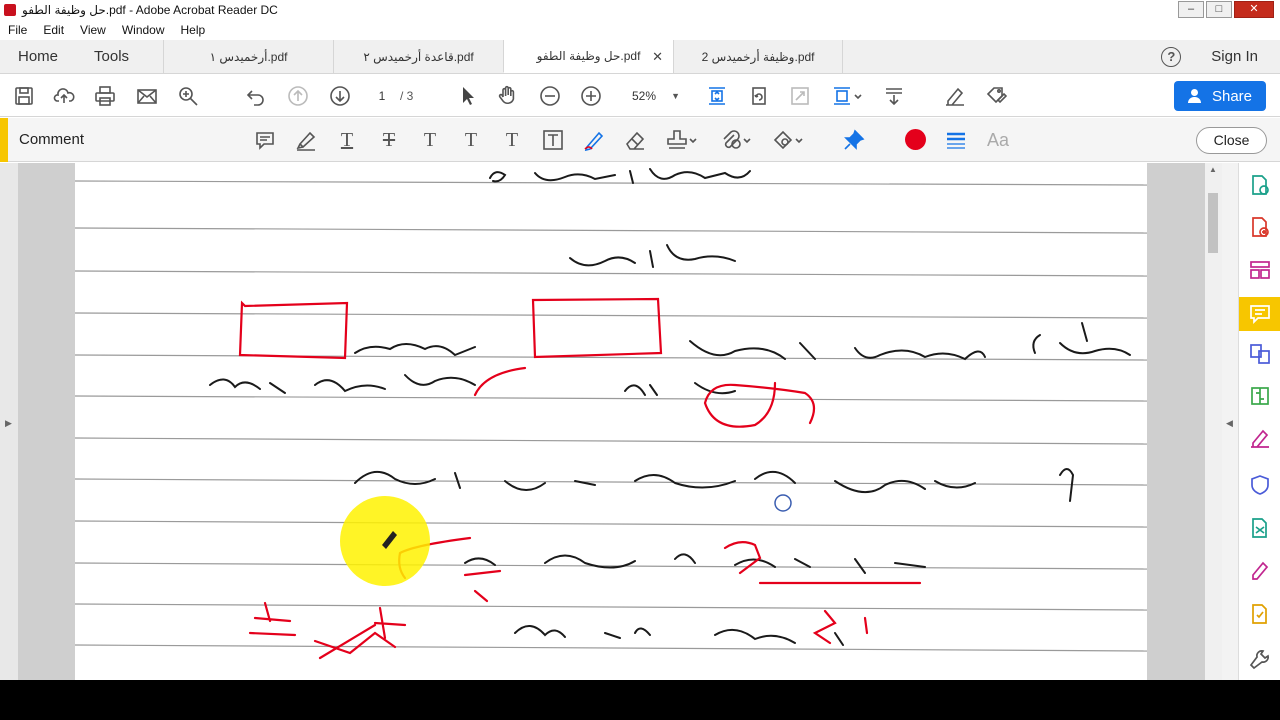  I want to click on pencil-draw-icon, so click(594, 140).